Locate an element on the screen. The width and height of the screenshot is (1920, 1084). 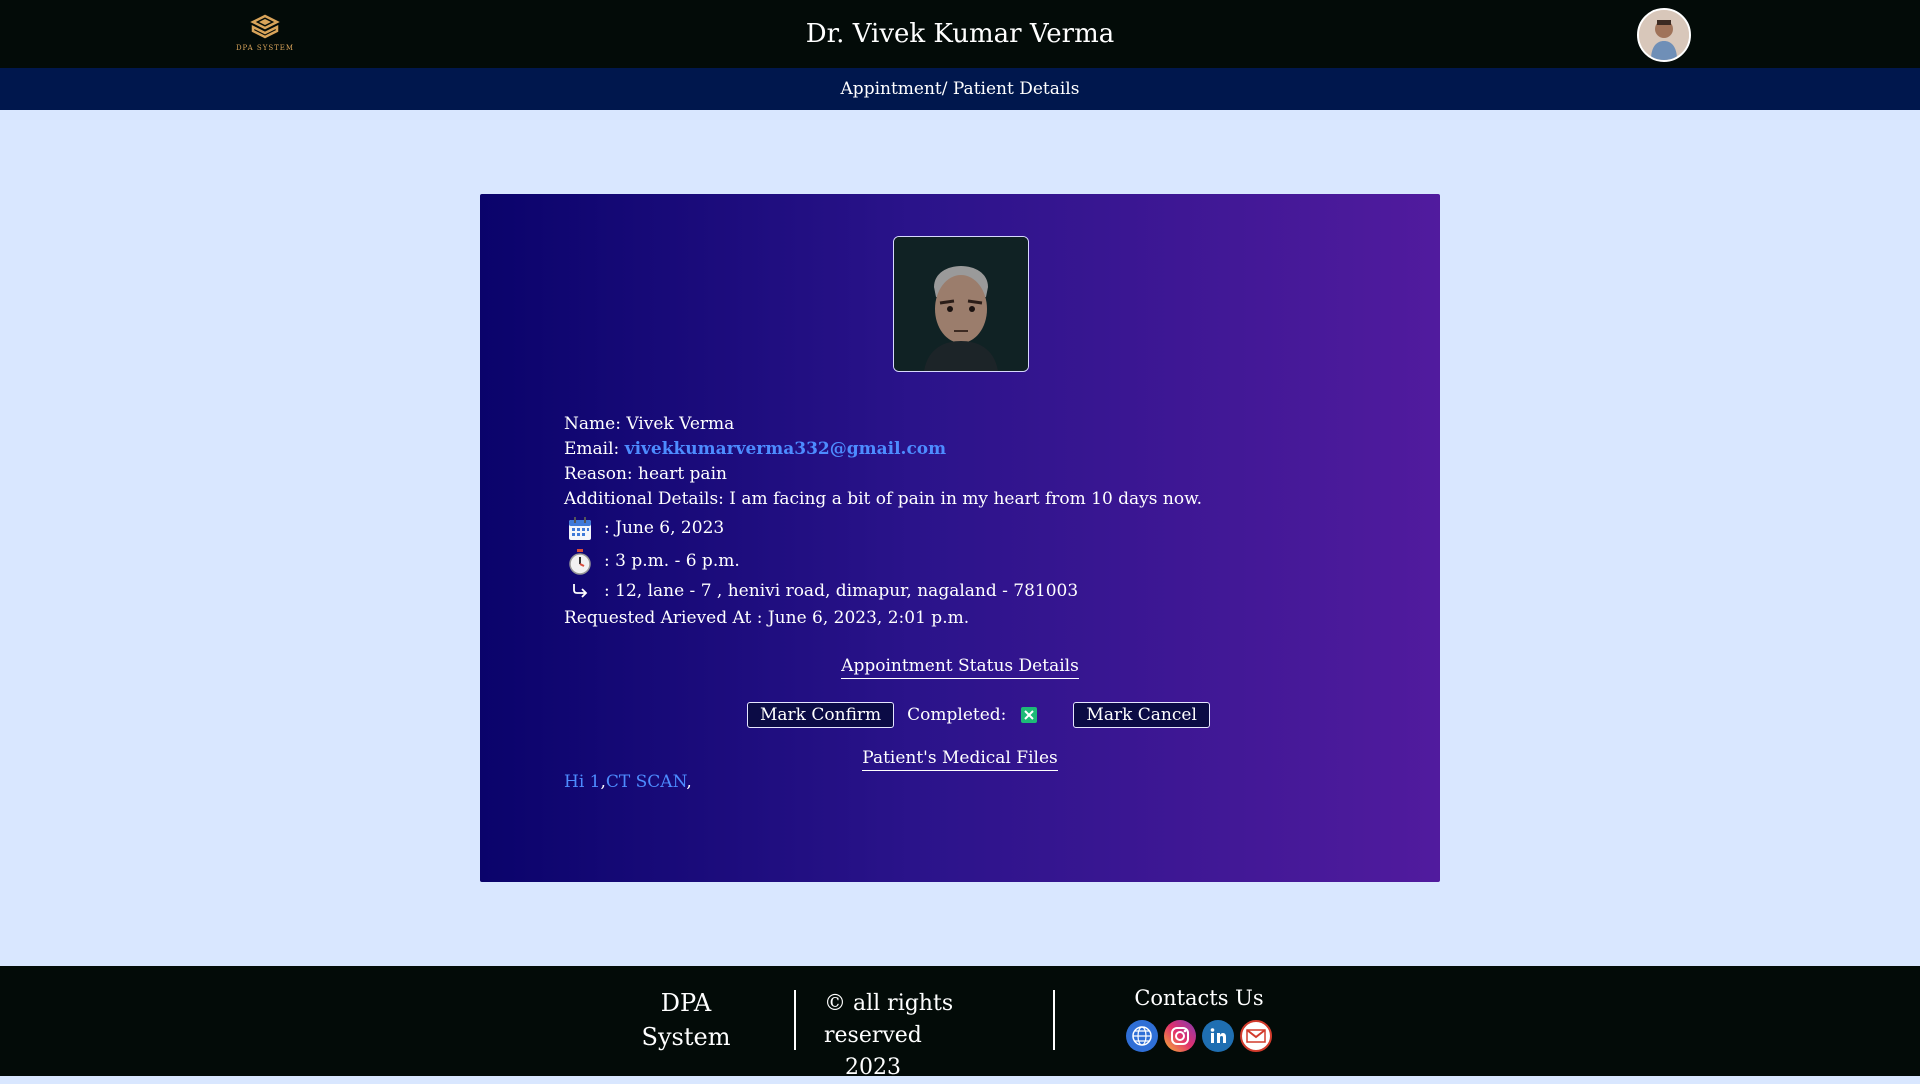
email-link: vivekkumarverma332@gmail.com is located at coordinates (785, 449).